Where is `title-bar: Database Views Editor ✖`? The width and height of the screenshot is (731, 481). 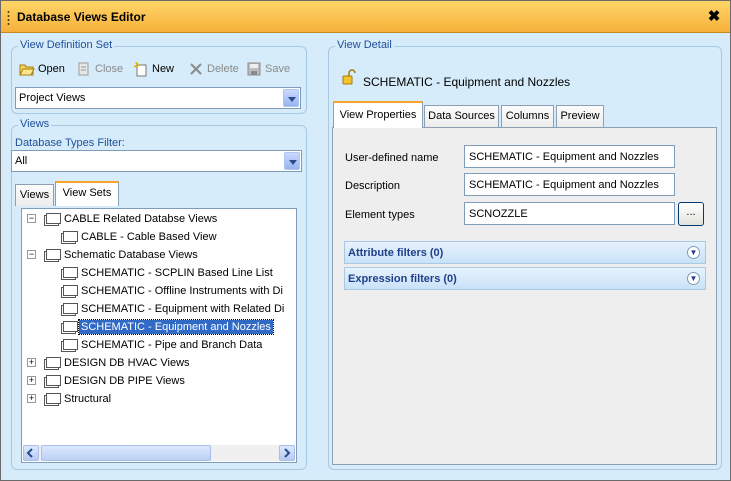
title-bar: Database Views Editor ✖ is located at coordinates (365, 17).